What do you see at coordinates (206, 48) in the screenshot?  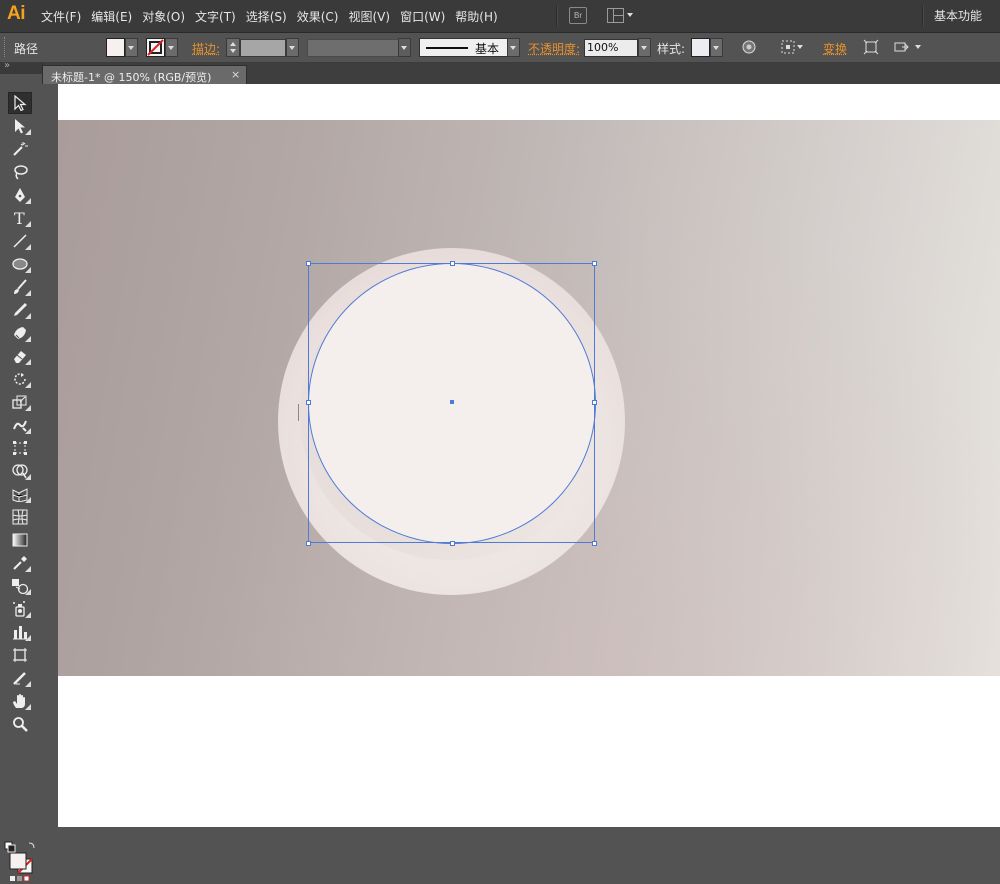 I see `stroke-label: 描边:` at bounding box center [206, 48].